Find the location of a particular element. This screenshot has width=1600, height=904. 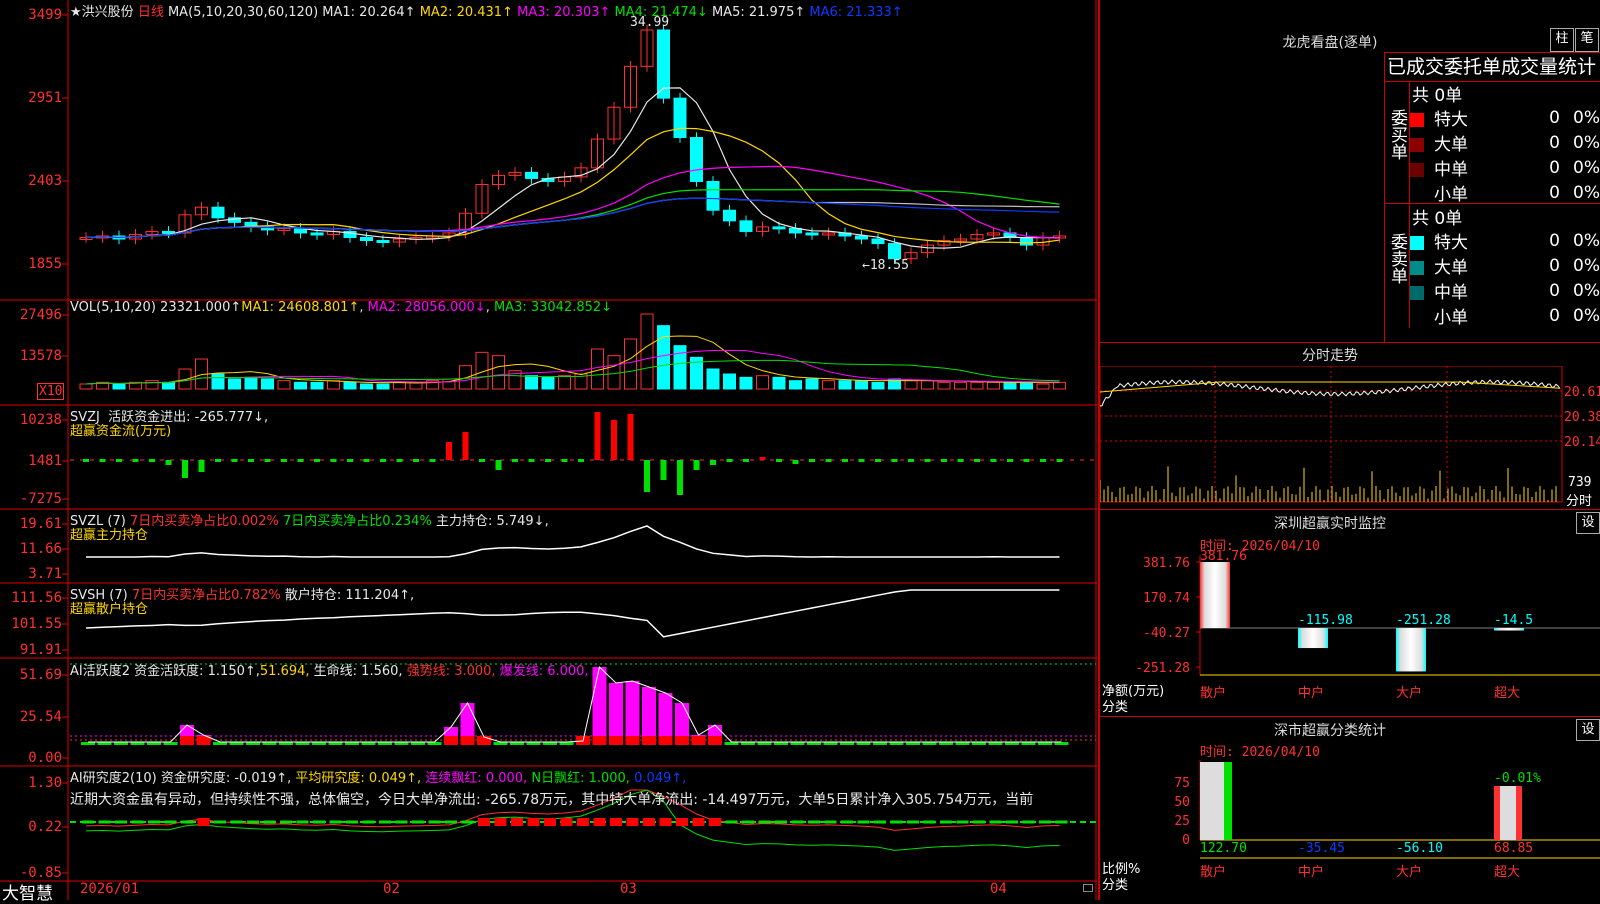

classify-tick: 25 is located at coordinates (1182, 821).